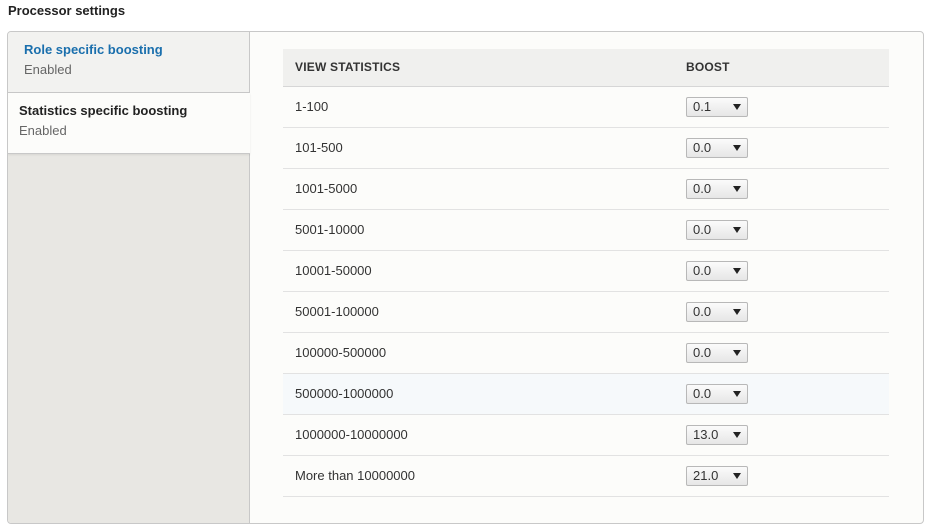 This screenshot has height=529, width=927. I want to click on range-label: 1000000-10000000, so click(478, 435).